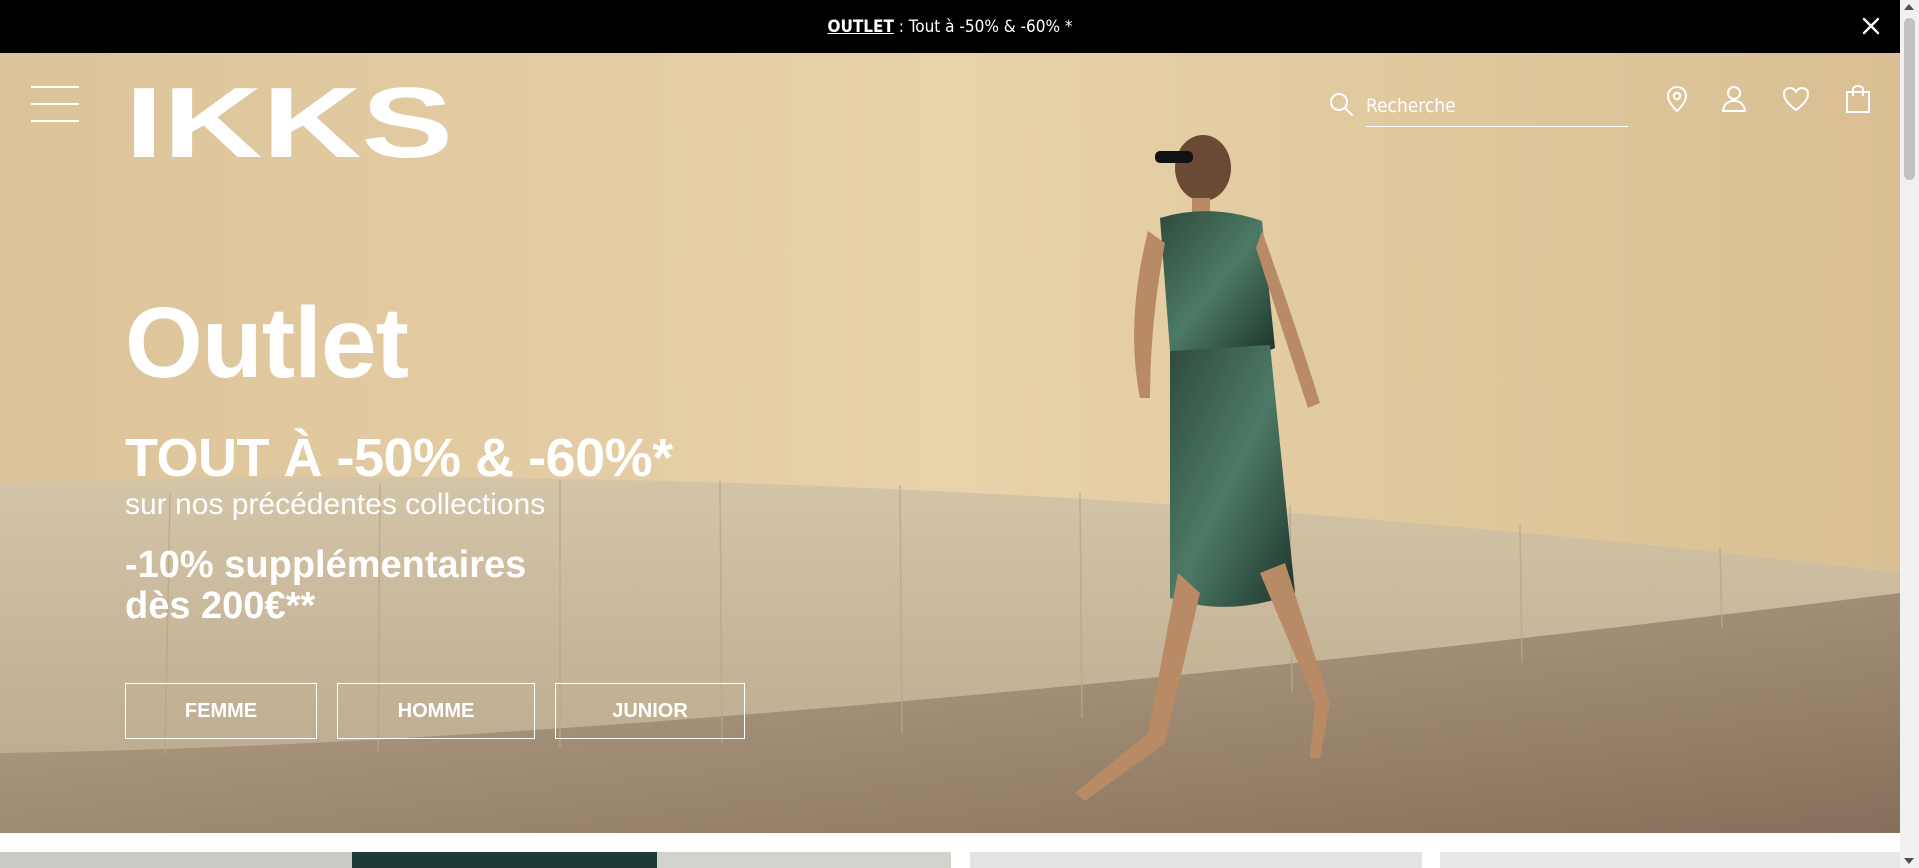 This screenshot has height=868, width=1919. I want to click on femme-button: FEMME, so click(221, 711).